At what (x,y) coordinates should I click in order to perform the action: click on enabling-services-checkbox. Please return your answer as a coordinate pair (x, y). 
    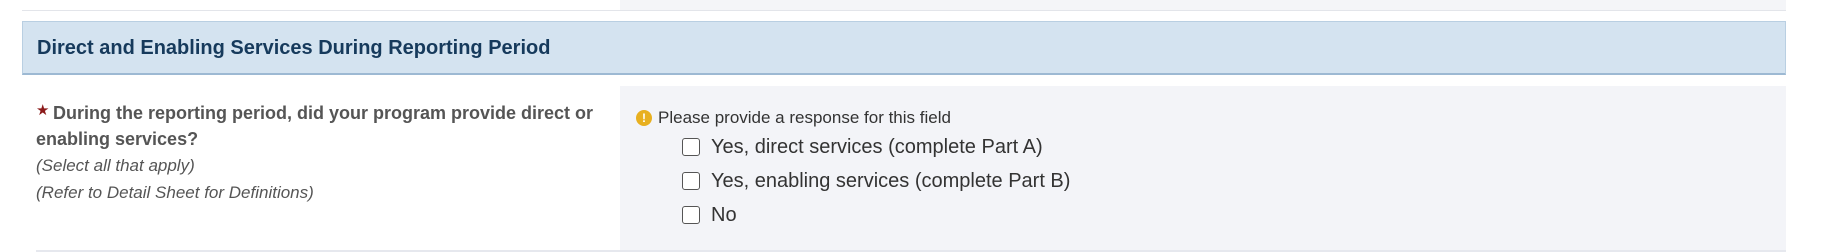
    Looking at the image, I should click on (691, 181).